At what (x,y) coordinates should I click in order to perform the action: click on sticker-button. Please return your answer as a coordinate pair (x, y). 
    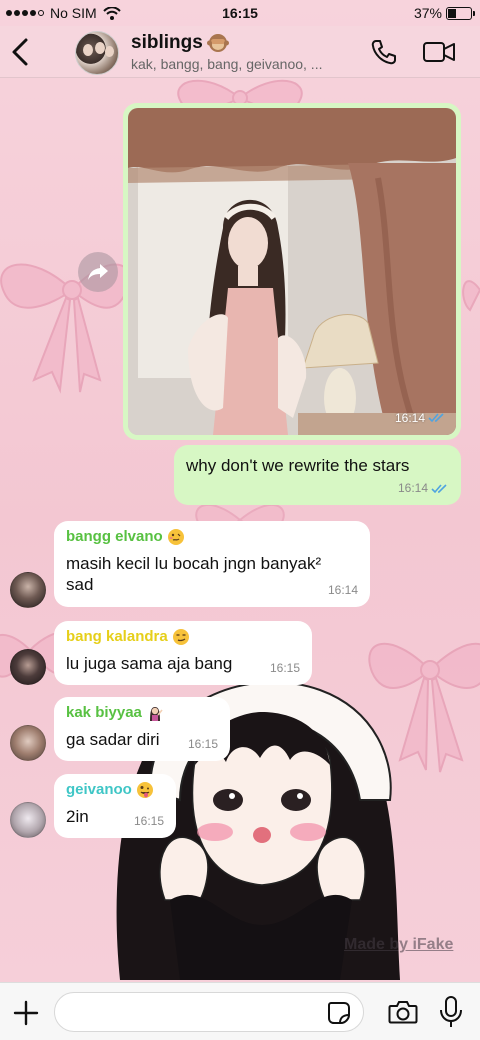
    Looking at the image, I should click on (339, 1013).